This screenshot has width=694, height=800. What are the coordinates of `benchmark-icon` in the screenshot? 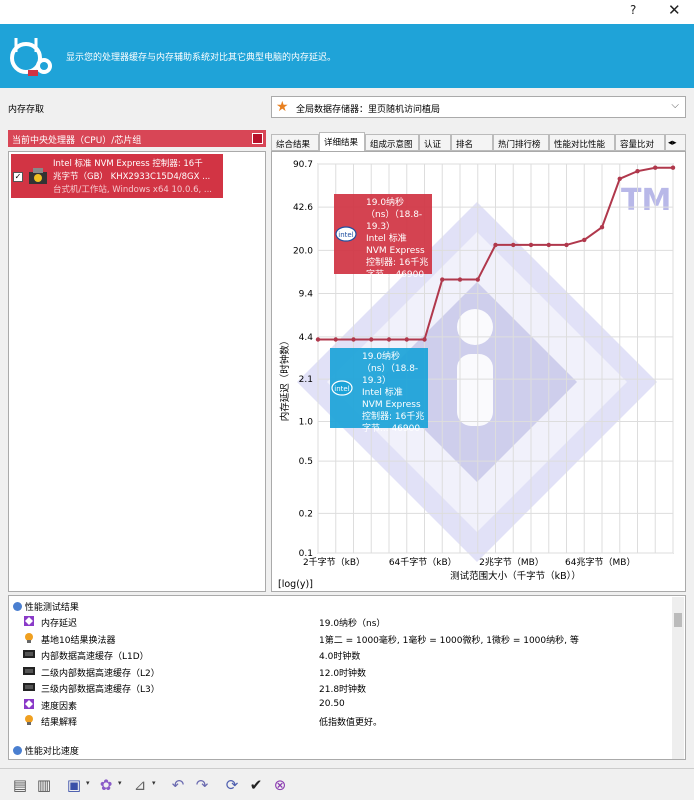 It's located at (29, 704).